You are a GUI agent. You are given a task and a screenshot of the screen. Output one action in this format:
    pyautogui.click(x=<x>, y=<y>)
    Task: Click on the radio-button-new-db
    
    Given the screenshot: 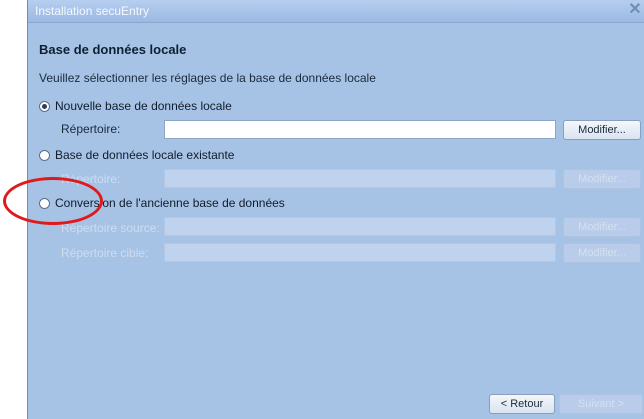 What is the action you would take?
    pyautogui.click(x=44, y=106)
    